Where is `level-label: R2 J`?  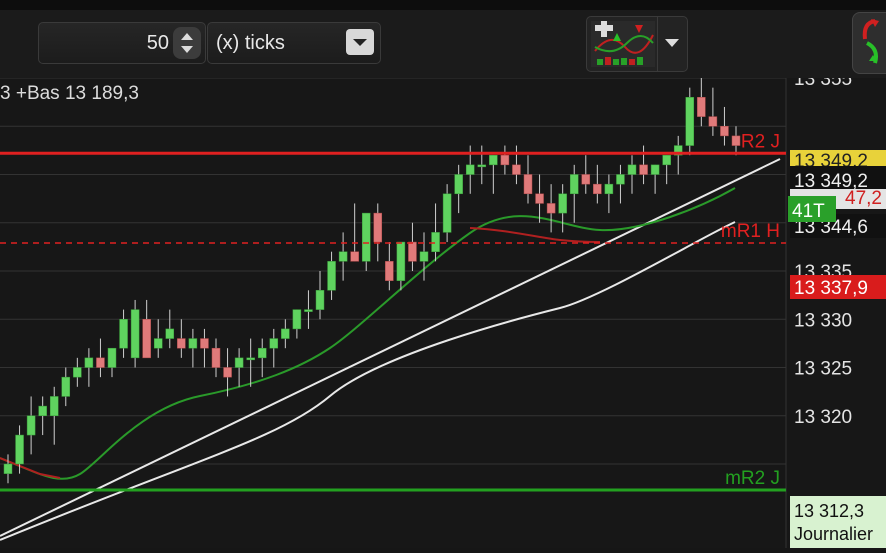 level-label: R2 J is located at coordinates (760, 141).